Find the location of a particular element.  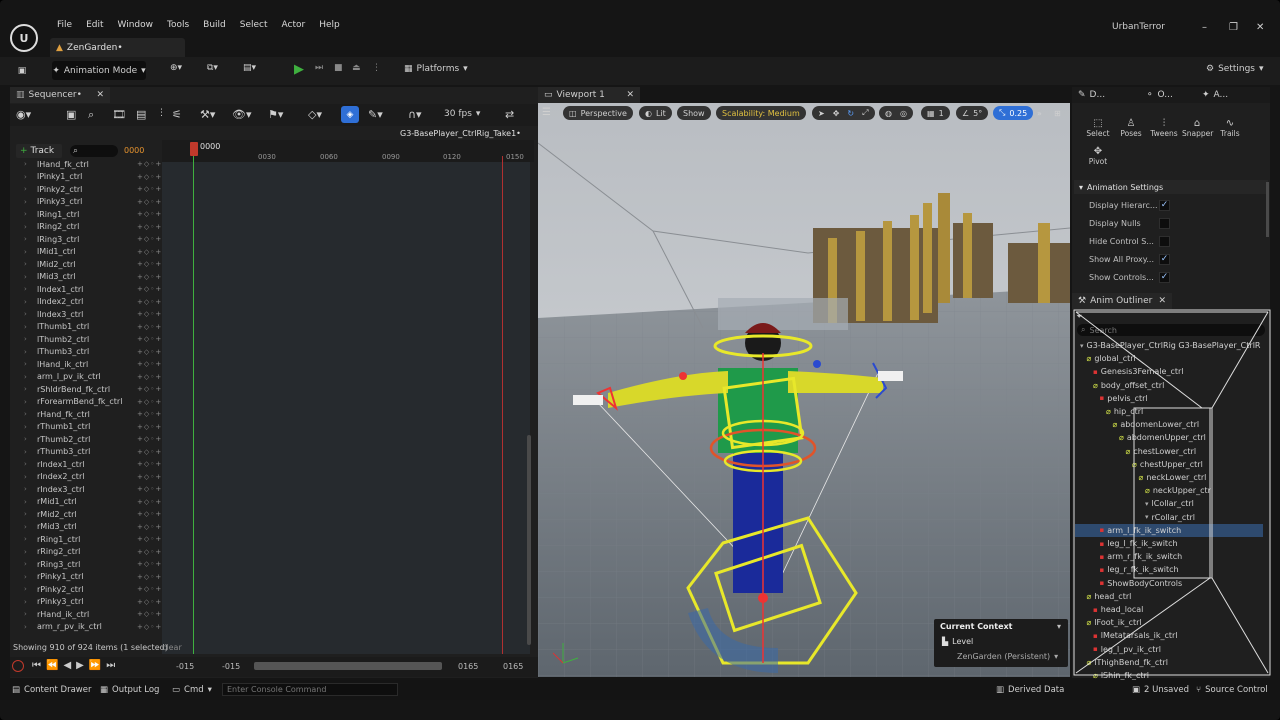

track-row: › rMid2_ctrl +◇◦+ is located at coordinates (87, 514).